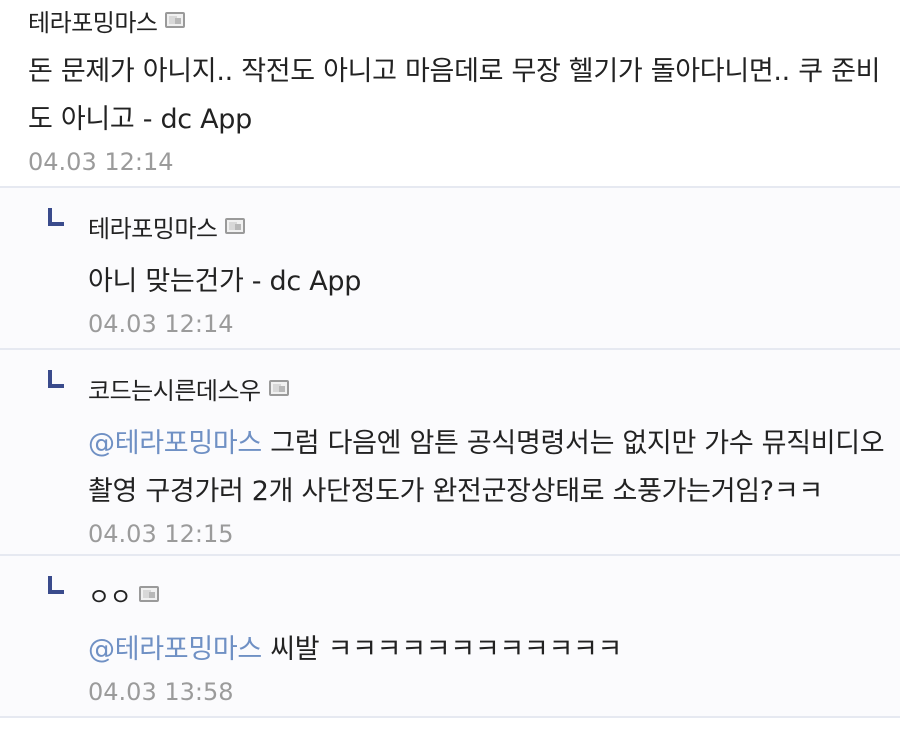 Image resolution: width=900 pixels, height=732 pixels. What do you see at coordinates (101, 162) in the screenshot?
I see `comment-timestamp: 04.03 12:14` at bounding box center [101, 162].